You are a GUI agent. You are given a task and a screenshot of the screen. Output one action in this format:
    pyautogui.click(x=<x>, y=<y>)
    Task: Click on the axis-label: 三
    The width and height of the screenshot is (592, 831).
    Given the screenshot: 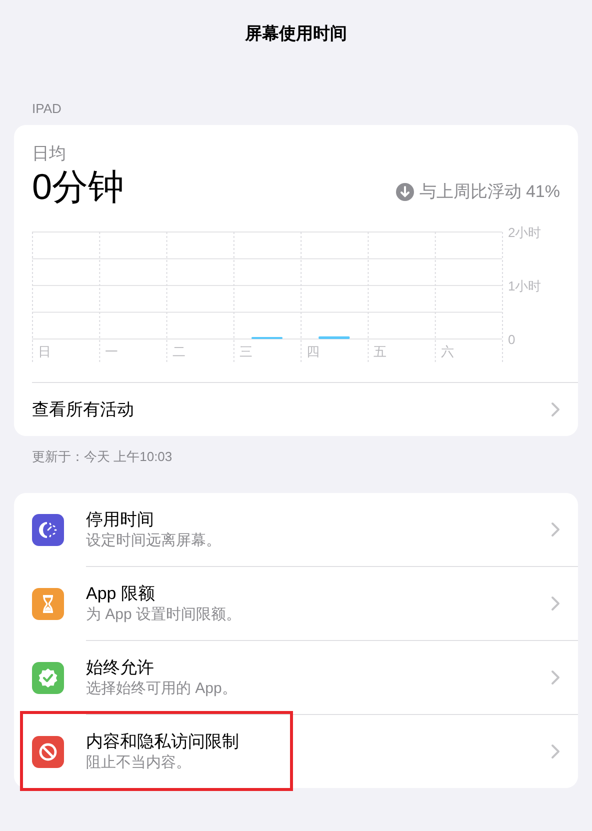 What is the action you would take?
    pyautogui.click(x=245, y=351)
    